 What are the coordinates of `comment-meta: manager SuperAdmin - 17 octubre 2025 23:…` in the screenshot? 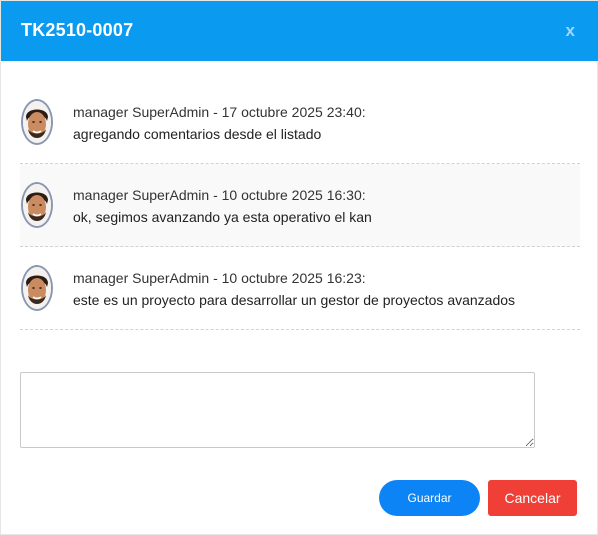 It's located at (219, 112).